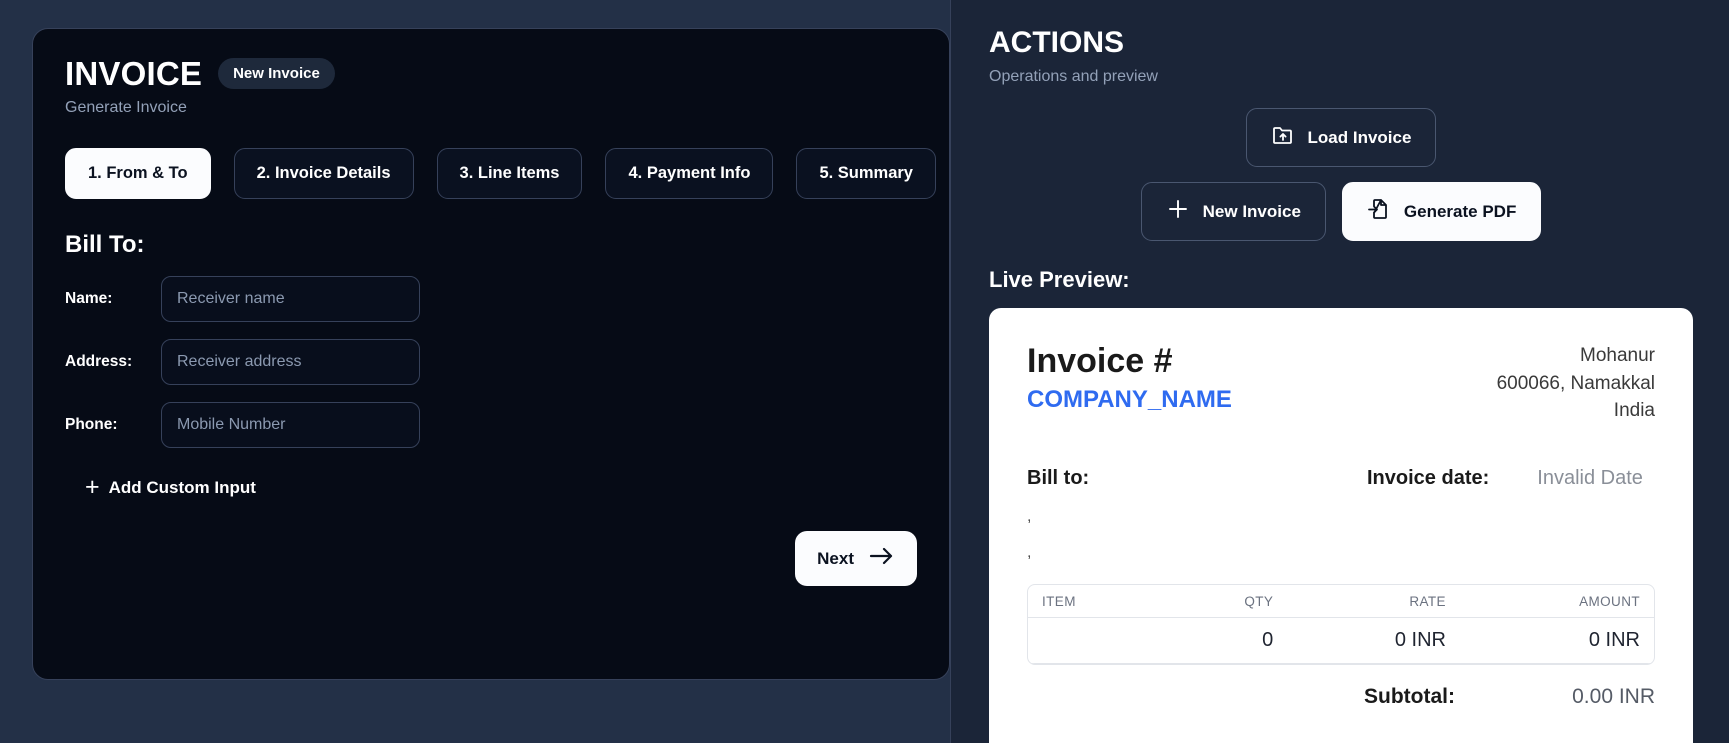 The height and width of the screenshot is (743, 1729). Describe the element at coordinates (290, 299) in the screenshot. I see `receiver-name-input` at that location.